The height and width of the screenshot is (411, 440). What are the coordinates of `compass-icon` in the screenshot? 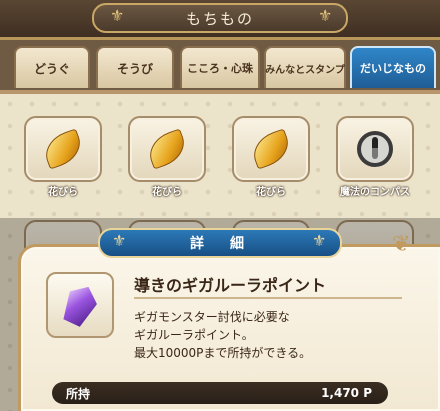 It's located at (375, 149).